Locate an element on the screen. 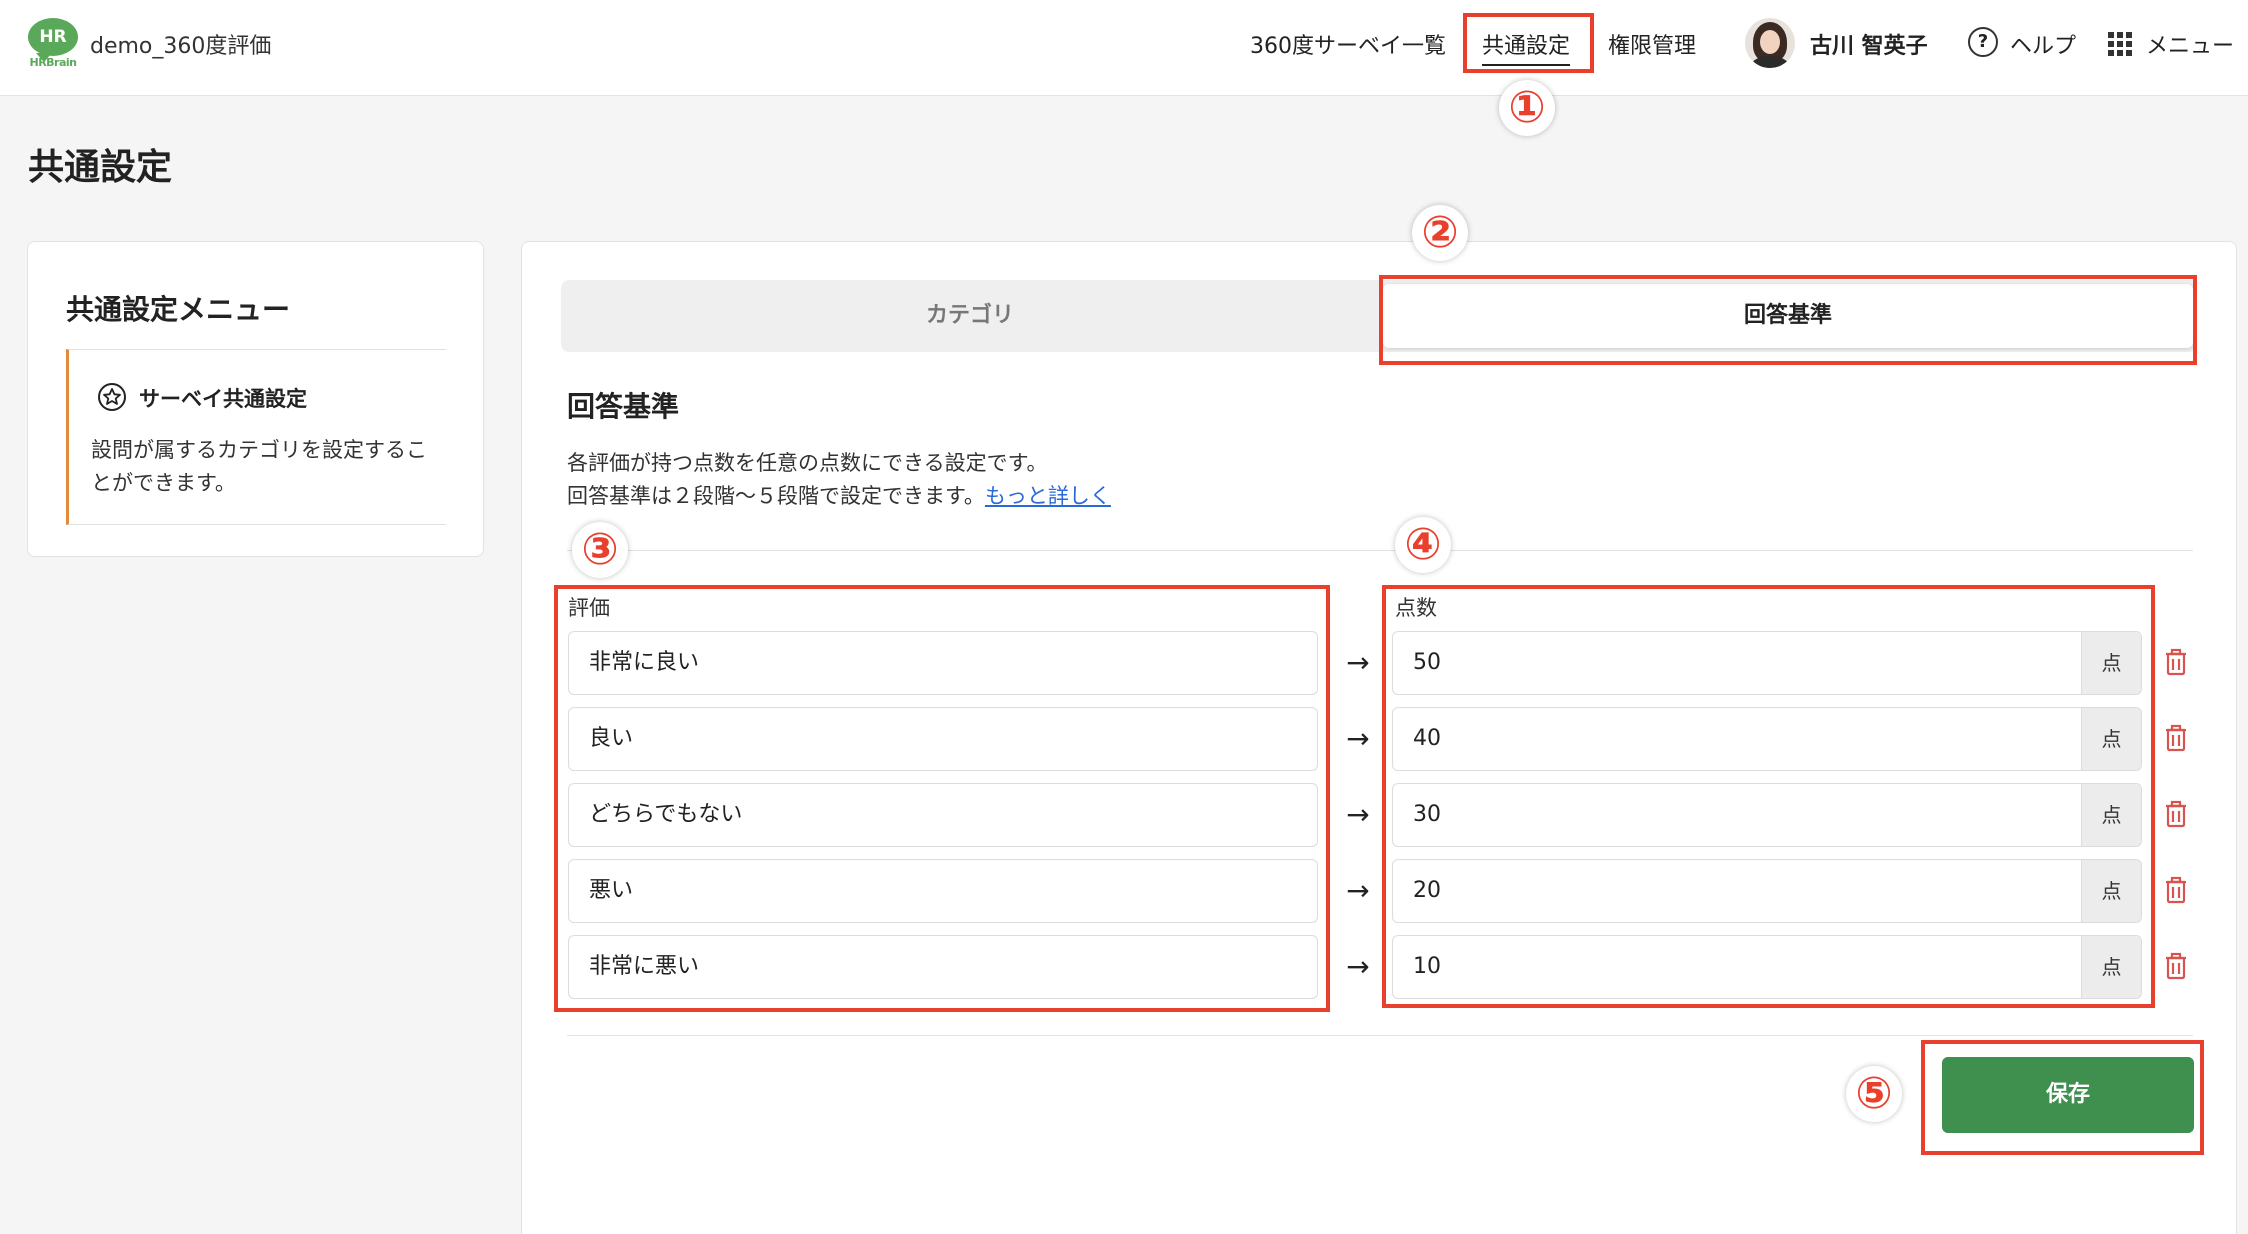 Image resolution: width=2248 pixels, height=1234 pixels. annotation-marker-5: ⑤ is located at coordinates (1874, 1094).